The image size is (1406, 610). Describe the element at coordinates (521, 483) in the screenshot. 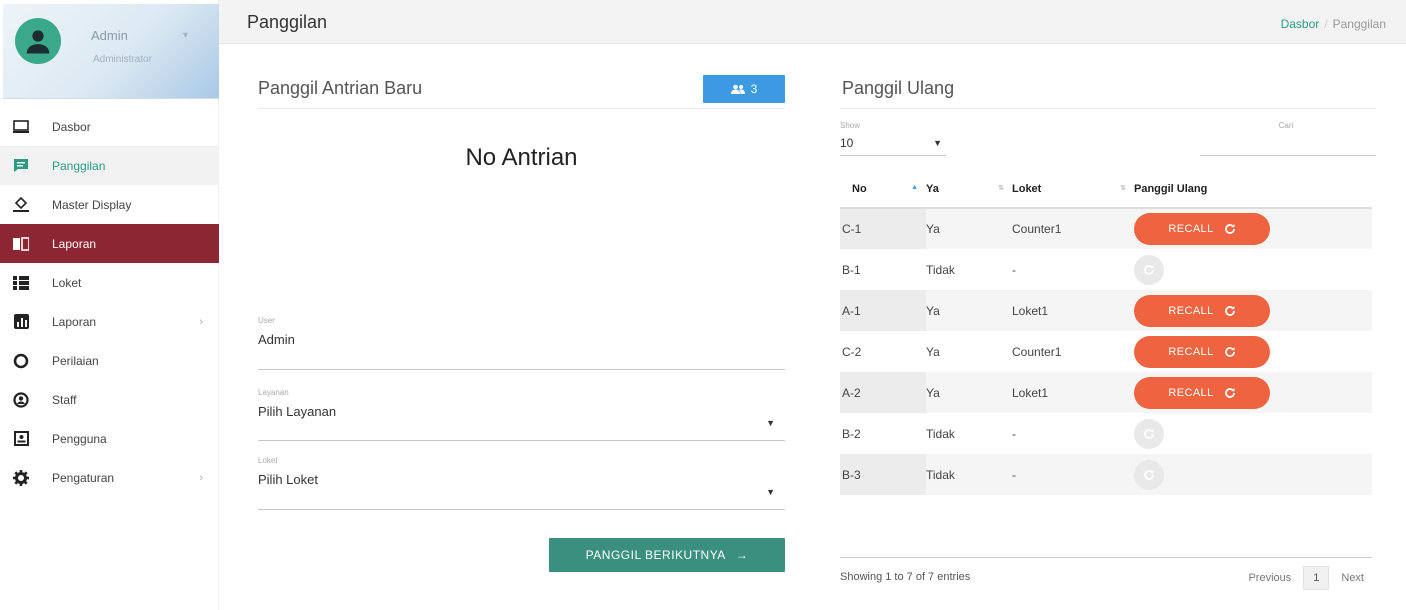

I see `loket-select: Loket Pilih Loket ▼` at that location.